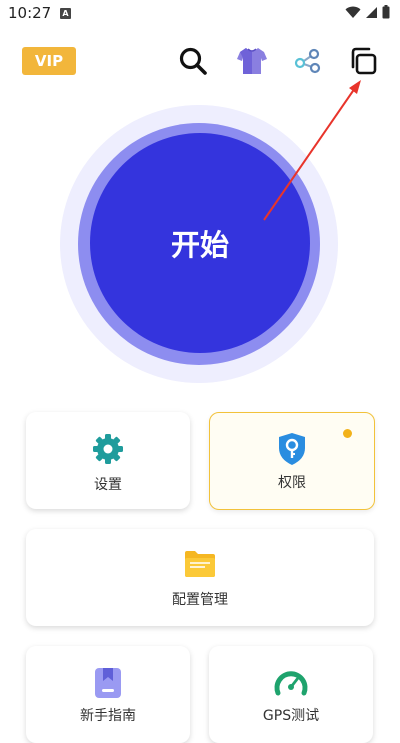 The height and width of the screenshot is (743, 400). I want to click on settings-card: 设置, so click(108, 460).